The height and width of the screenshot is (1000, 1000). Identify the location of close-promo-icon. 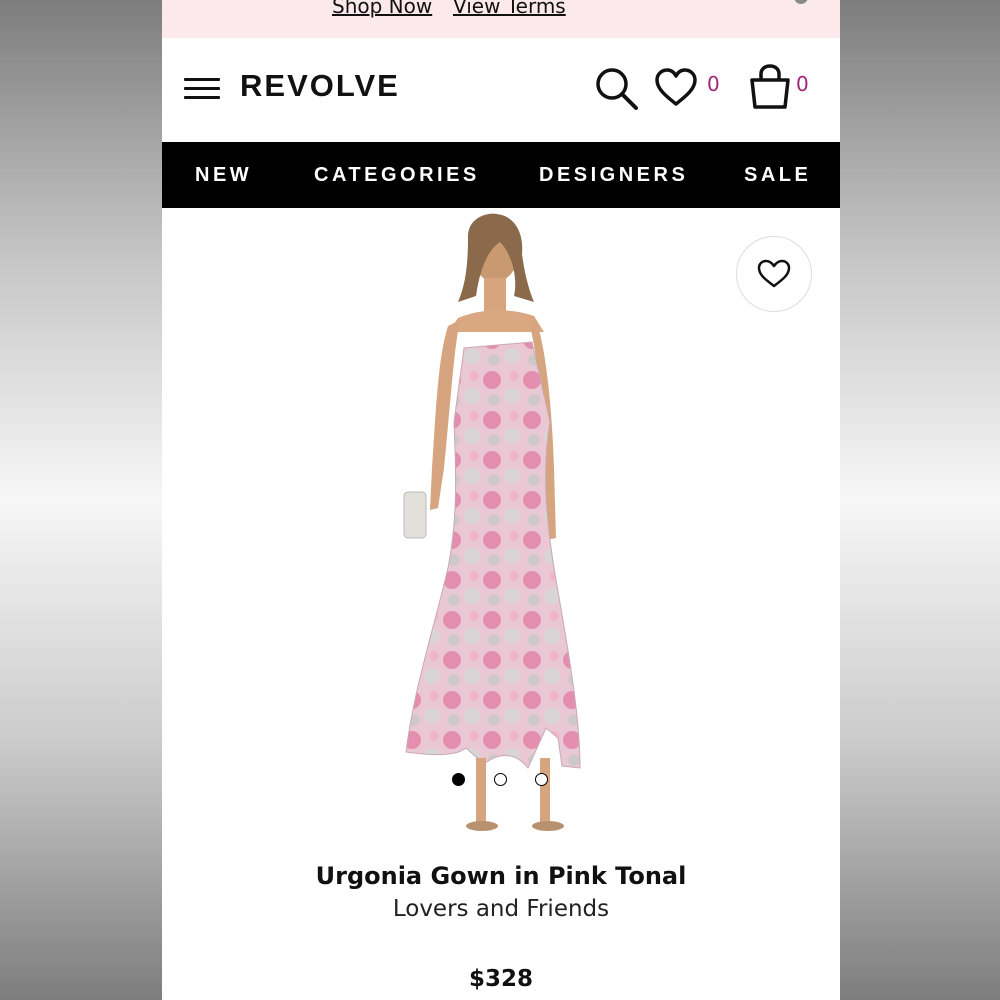
(801, 2).